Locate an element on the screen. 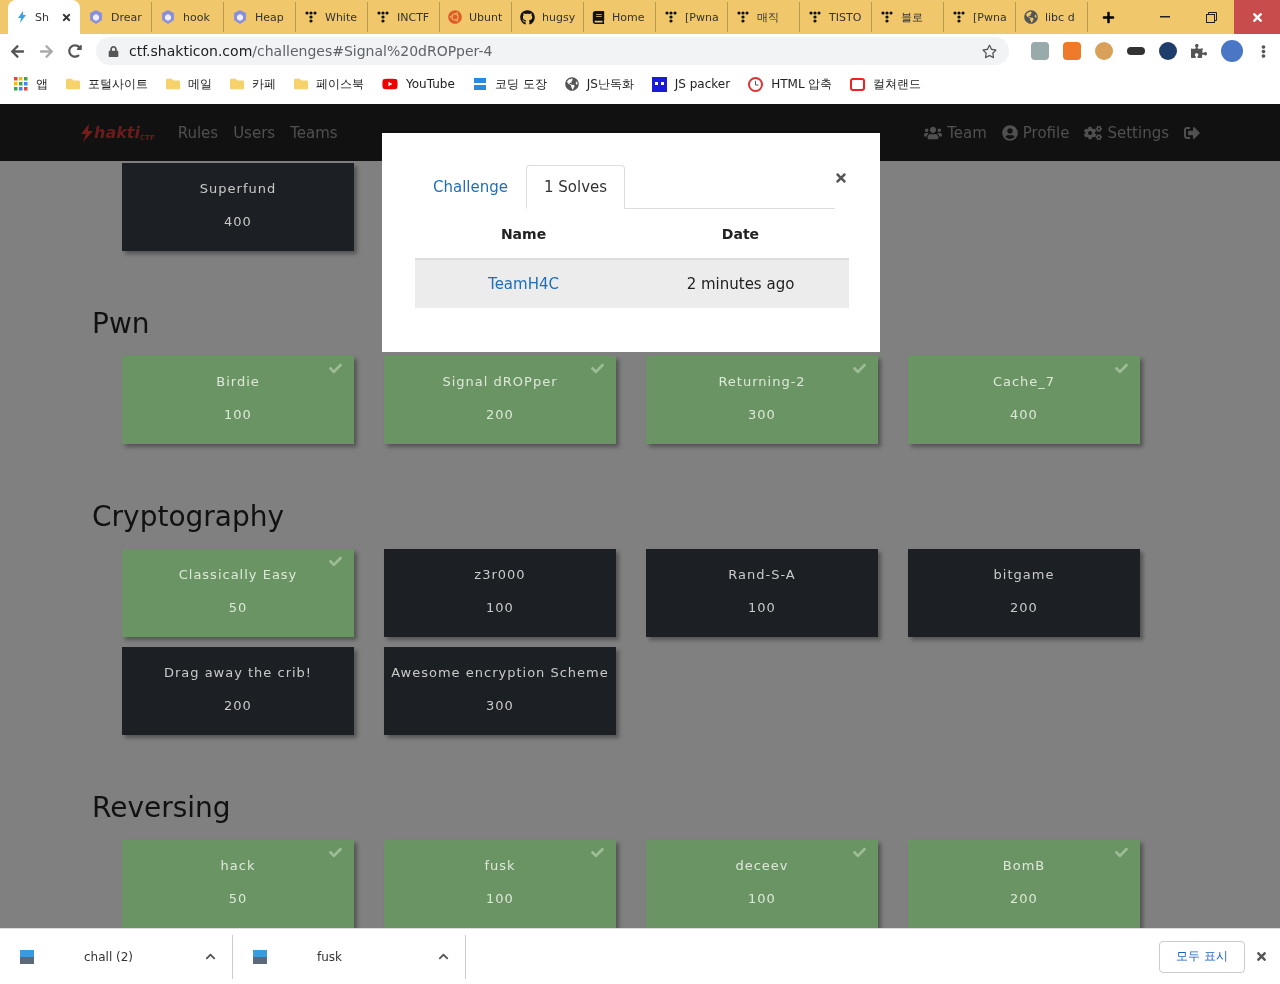 This screenshot has width=1280, height=984. table-cell-text: 2 minutes ago is located at coordinates (740, 284).